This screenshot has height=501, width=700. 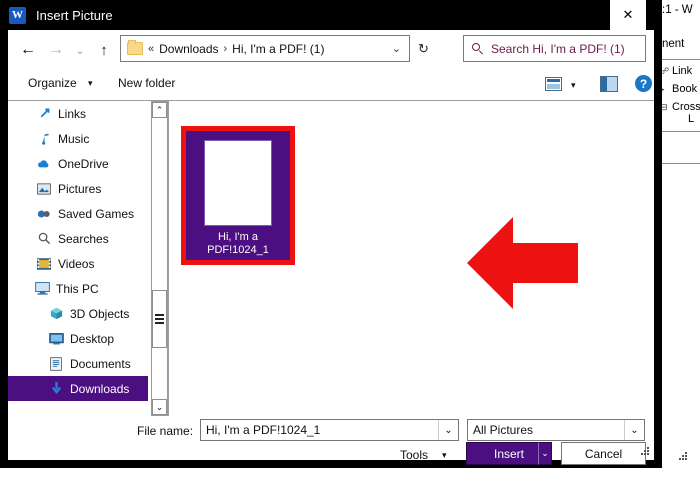 I want to click on 3d-objects-icon, so click(x=56, y=313).